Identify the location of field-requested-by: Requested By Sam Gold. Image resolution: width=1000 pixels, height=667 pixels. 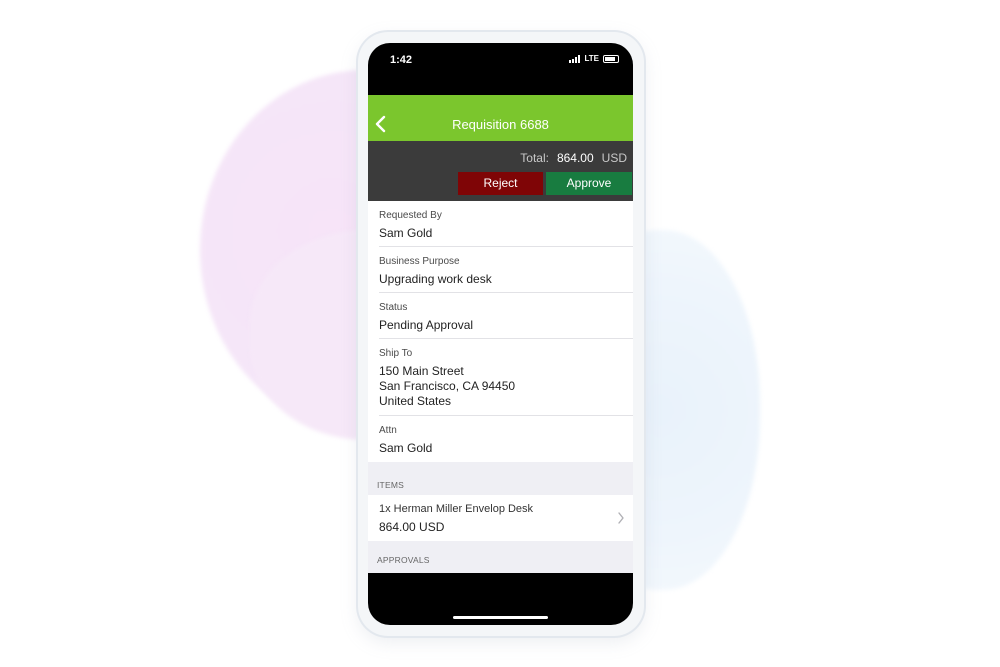
(500, 224).